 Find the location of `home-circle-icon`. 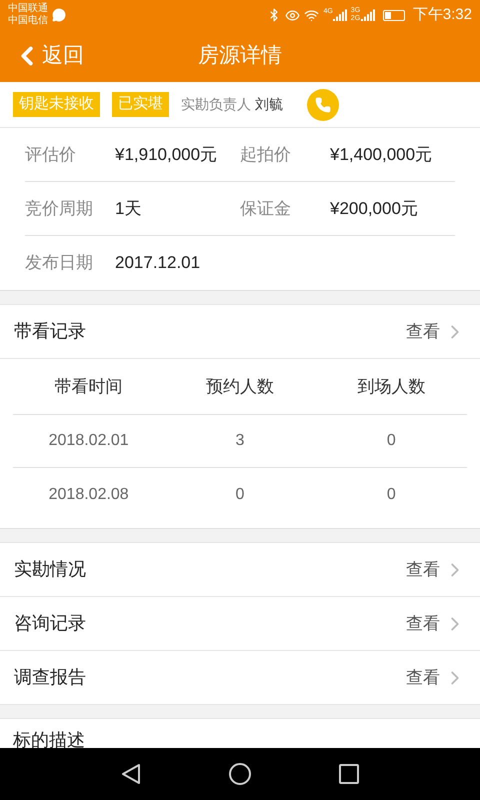

home-circle-icon is located at coordinates (240, 774).